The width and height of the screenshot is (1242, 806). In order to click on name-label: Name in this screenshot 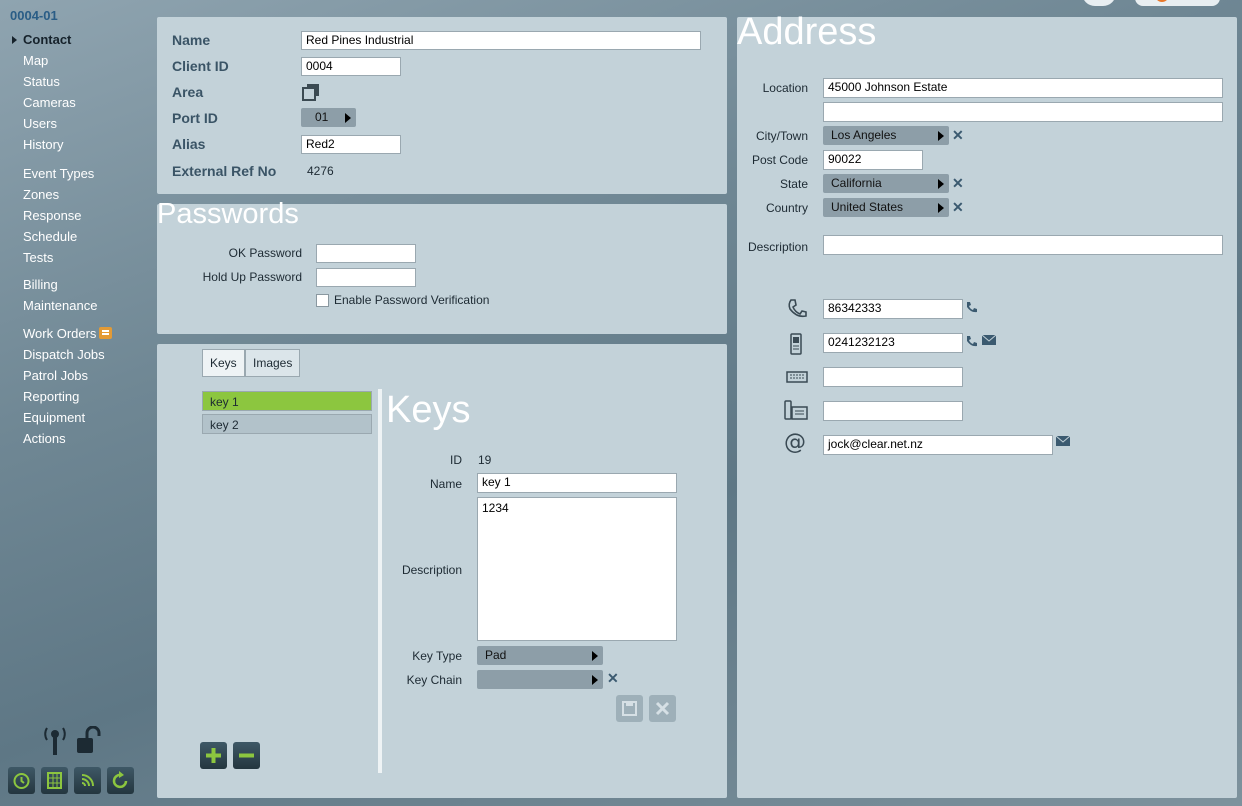, I will do `click(191, 40)`.